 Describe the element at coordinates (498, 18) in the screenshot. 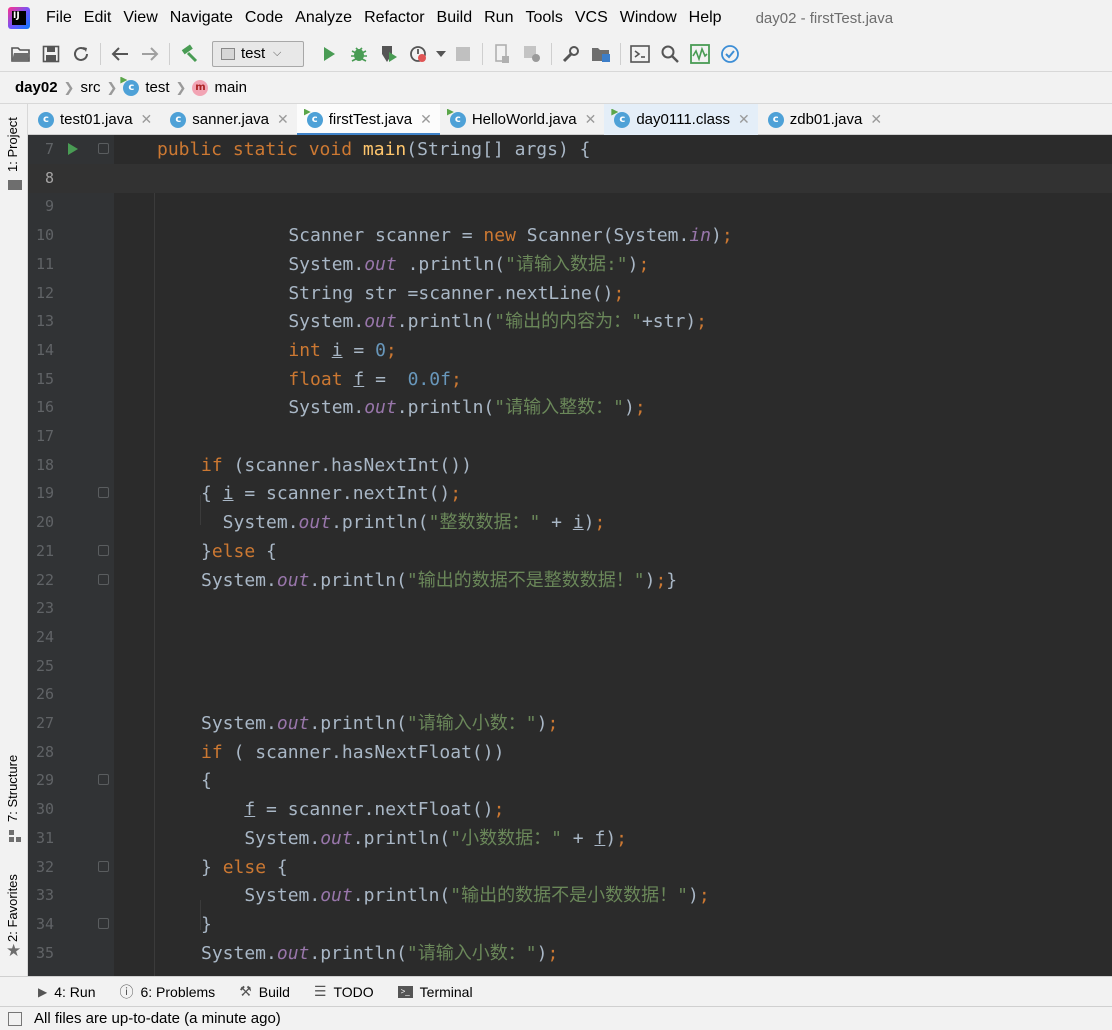

I see `menu-run: Run` at that location.